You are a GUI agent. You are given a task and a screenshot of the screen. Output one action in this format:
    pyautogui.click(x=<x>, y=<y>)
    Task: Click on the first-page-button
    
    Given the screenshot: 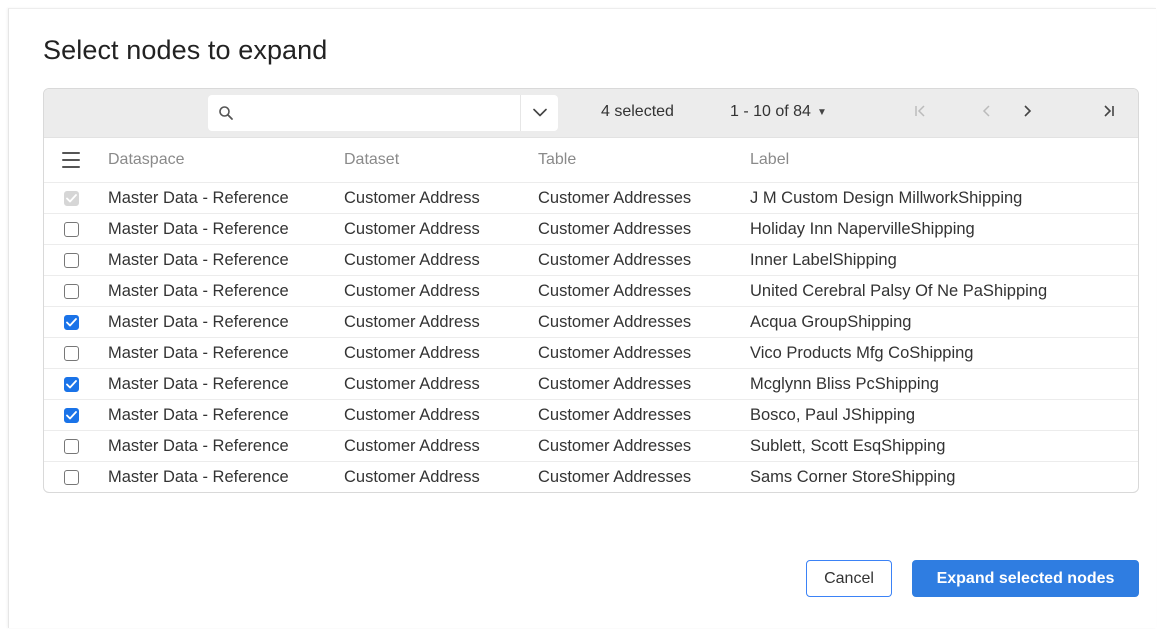 What is the action you would take?
    pyautogui.click(x=921, y=113)
    